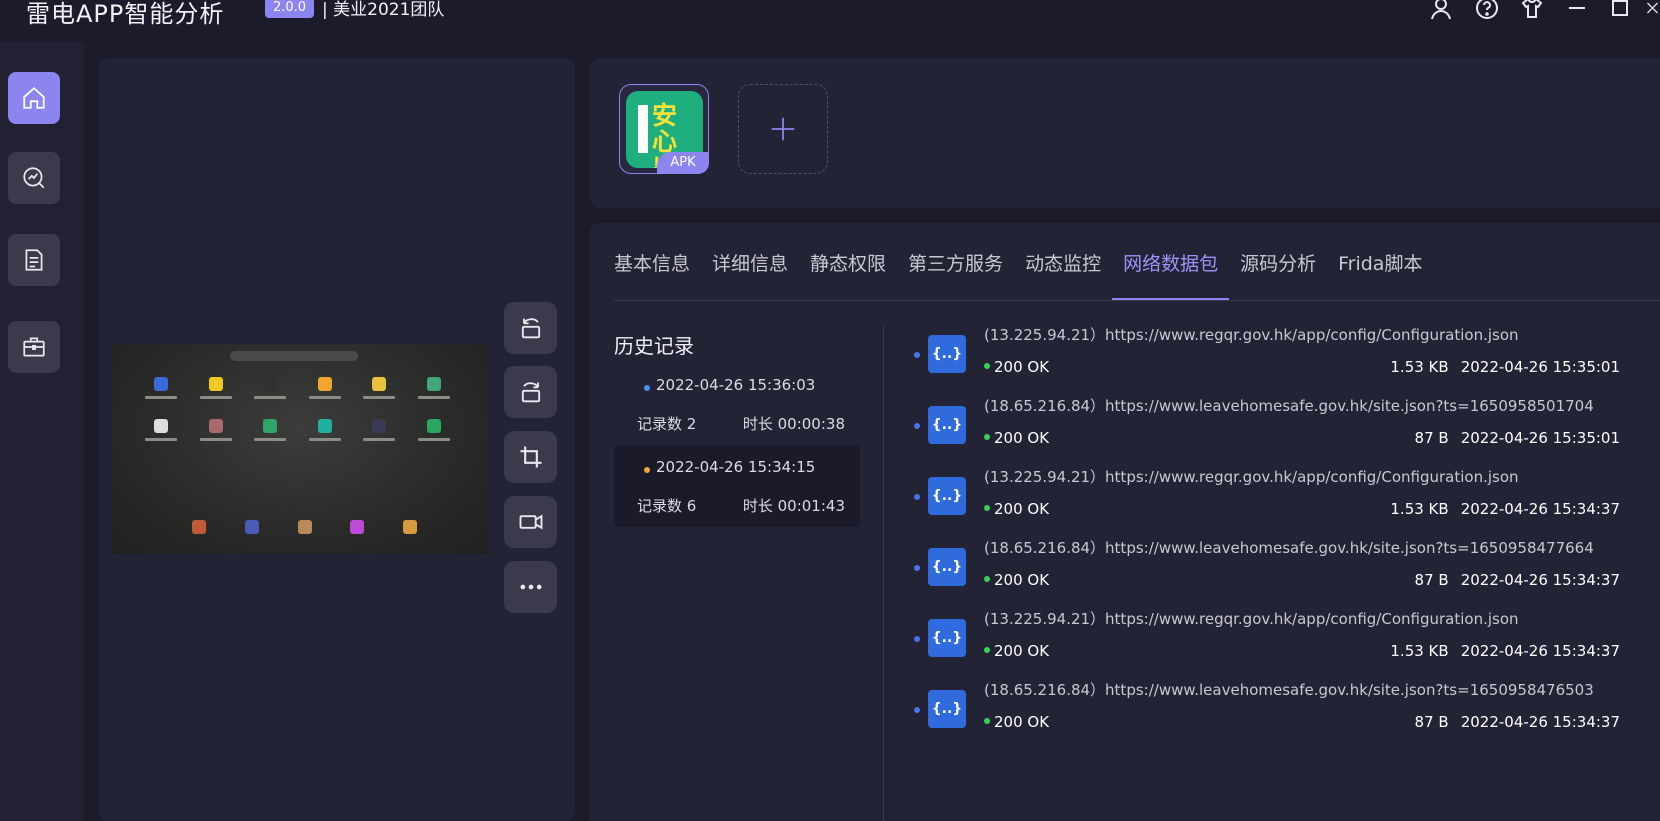  I want to click on apk-panel: 安心出行 APK, so click(1125, 133).